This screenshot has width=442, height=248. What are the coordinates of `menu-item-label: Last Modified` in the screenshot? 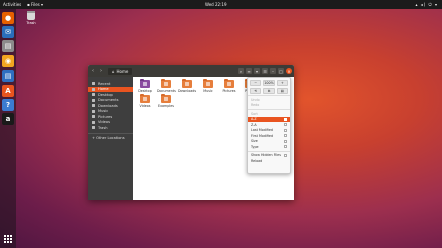 It's located at (262, 130).